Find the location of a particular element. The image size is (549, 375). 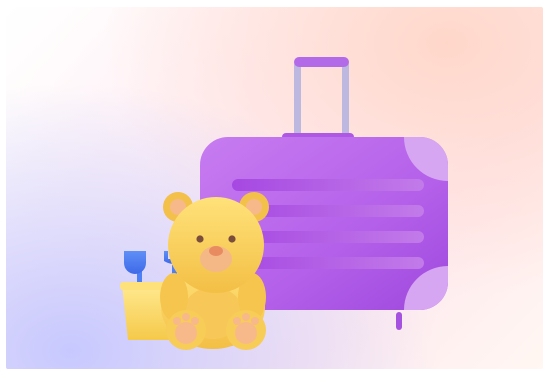

suitcase-handle is located at coordinates (318, 99).